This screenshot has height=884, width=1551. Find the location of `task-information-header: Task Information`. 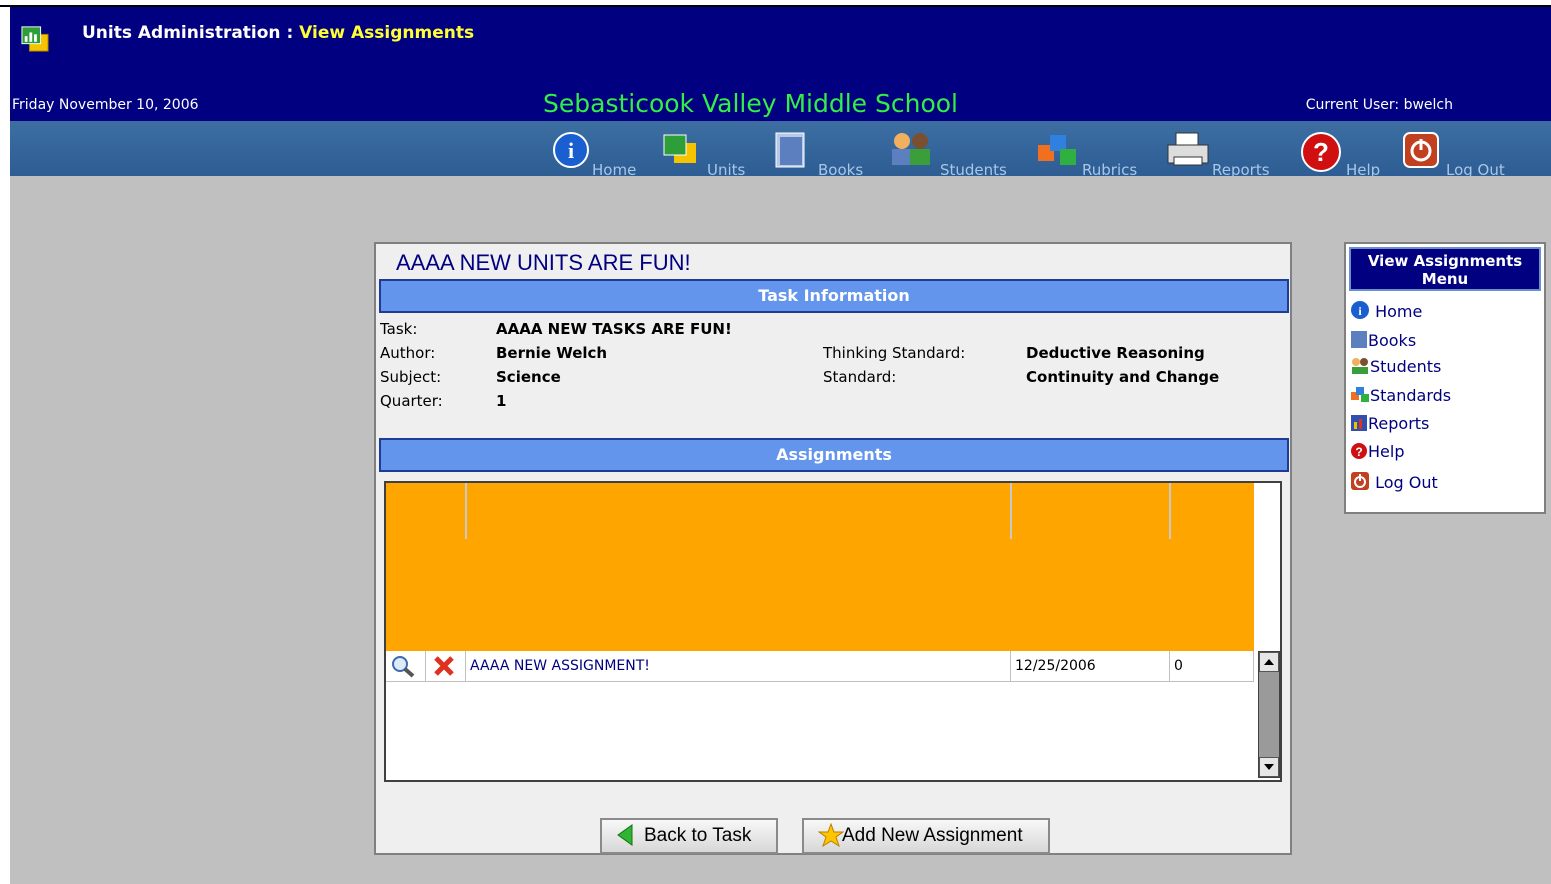

task-information-header: Task Information is located at coordinates (834, 296).